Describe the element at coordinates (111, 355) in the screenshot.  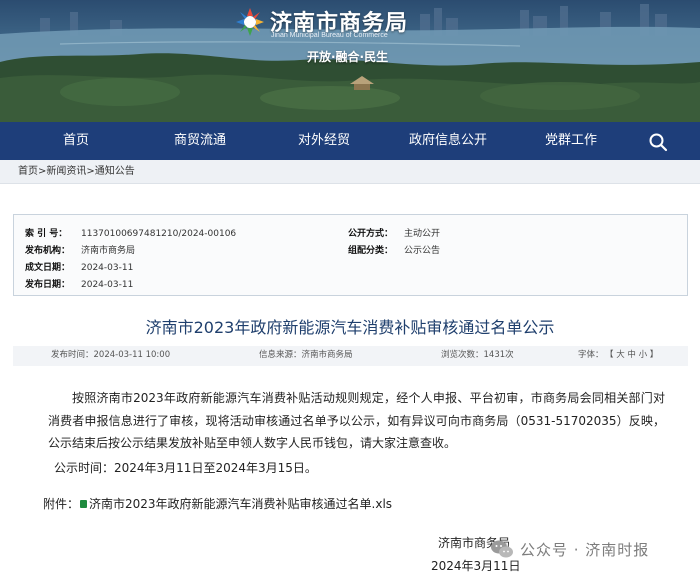
I see `article-publish-time: 发布时间：2024-03-11 10:00` at that location.